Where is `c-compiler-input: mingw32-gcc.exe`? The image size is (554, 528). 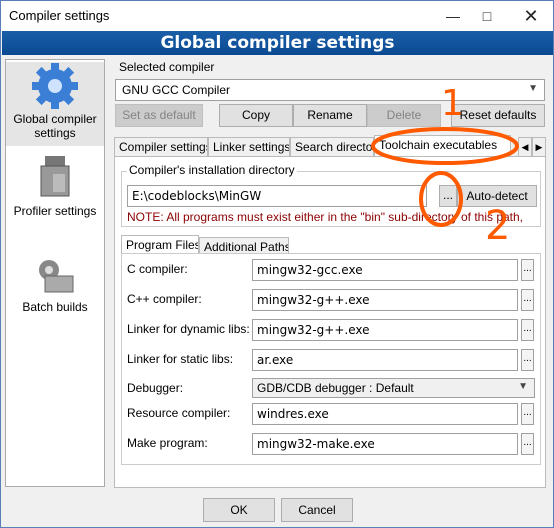
c-compiler-input: mingw32-gcc.exe is located at coordinates (385, 270).